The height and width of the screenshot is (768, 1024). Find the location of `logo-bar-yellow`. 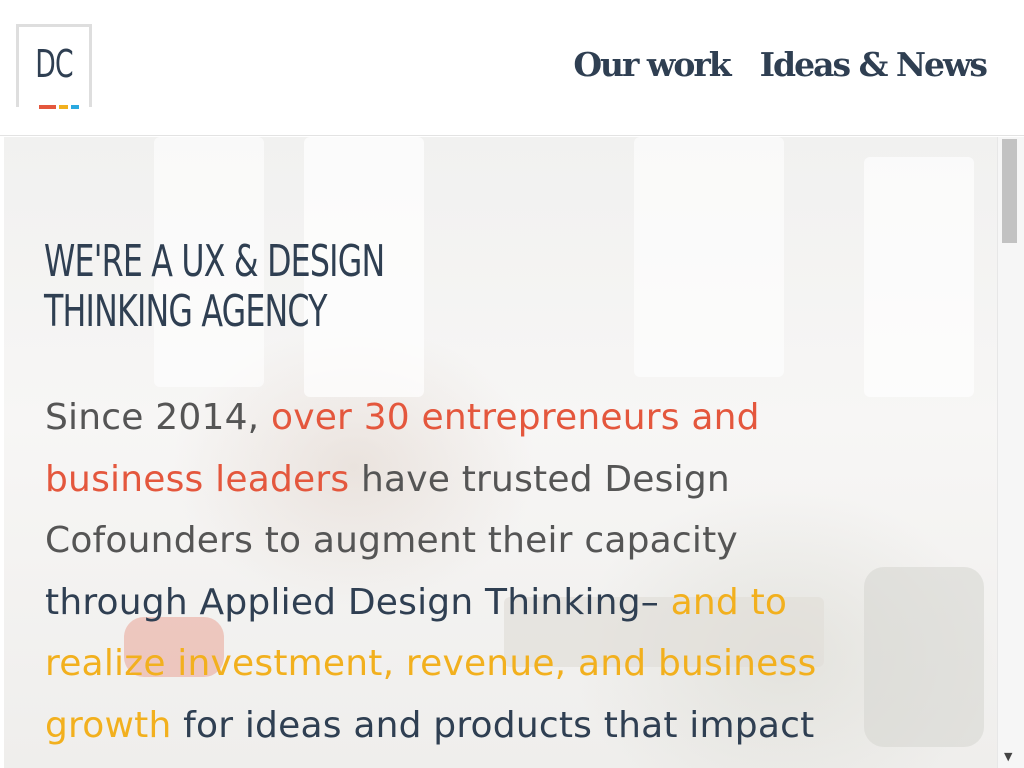

logo-bar-yellow is located at coordinates (63, 107).